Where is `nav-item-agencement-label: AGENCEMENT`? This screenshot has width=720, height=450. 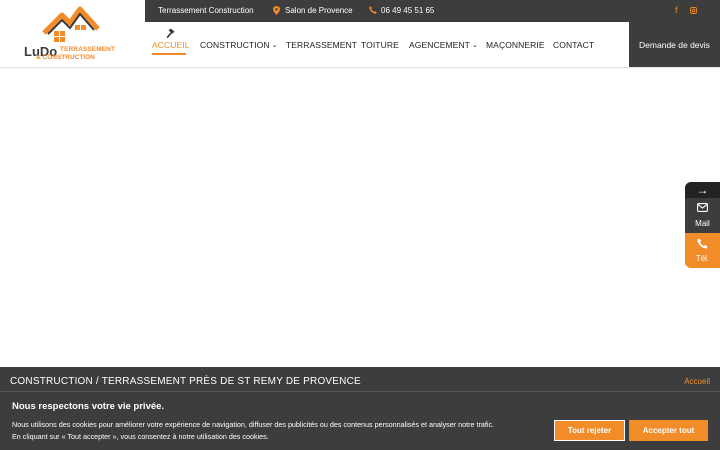
nav-item-agencement-label: AGENCEMENT is located at coordinates (439, 45).